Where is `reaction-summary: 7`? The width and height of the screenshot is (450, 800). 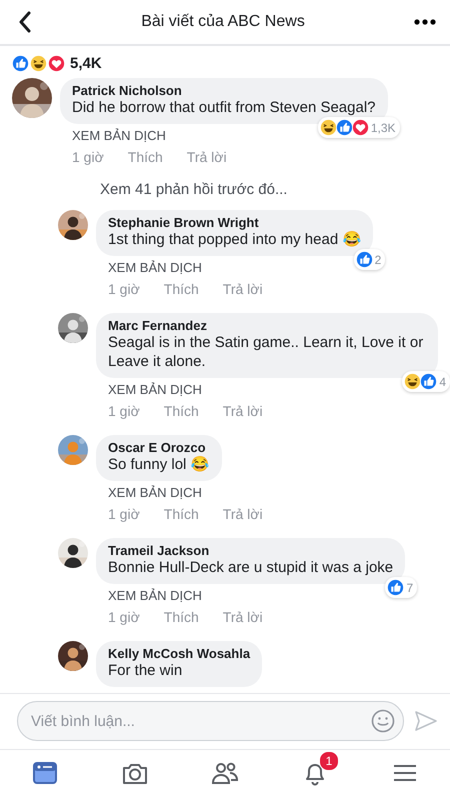
reaction-summary: 7 is located at coordinates (401, 587).